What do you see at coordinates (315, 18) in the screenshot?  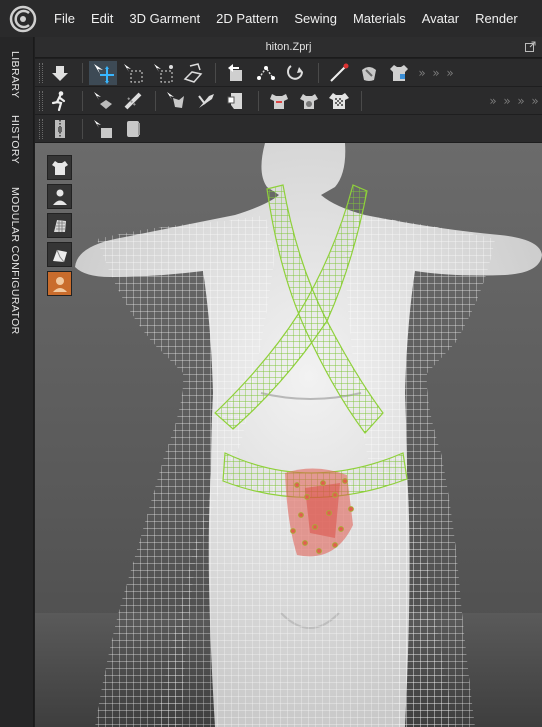 I see `menu-sewing: Sewing` at bounding box center [315, 18].